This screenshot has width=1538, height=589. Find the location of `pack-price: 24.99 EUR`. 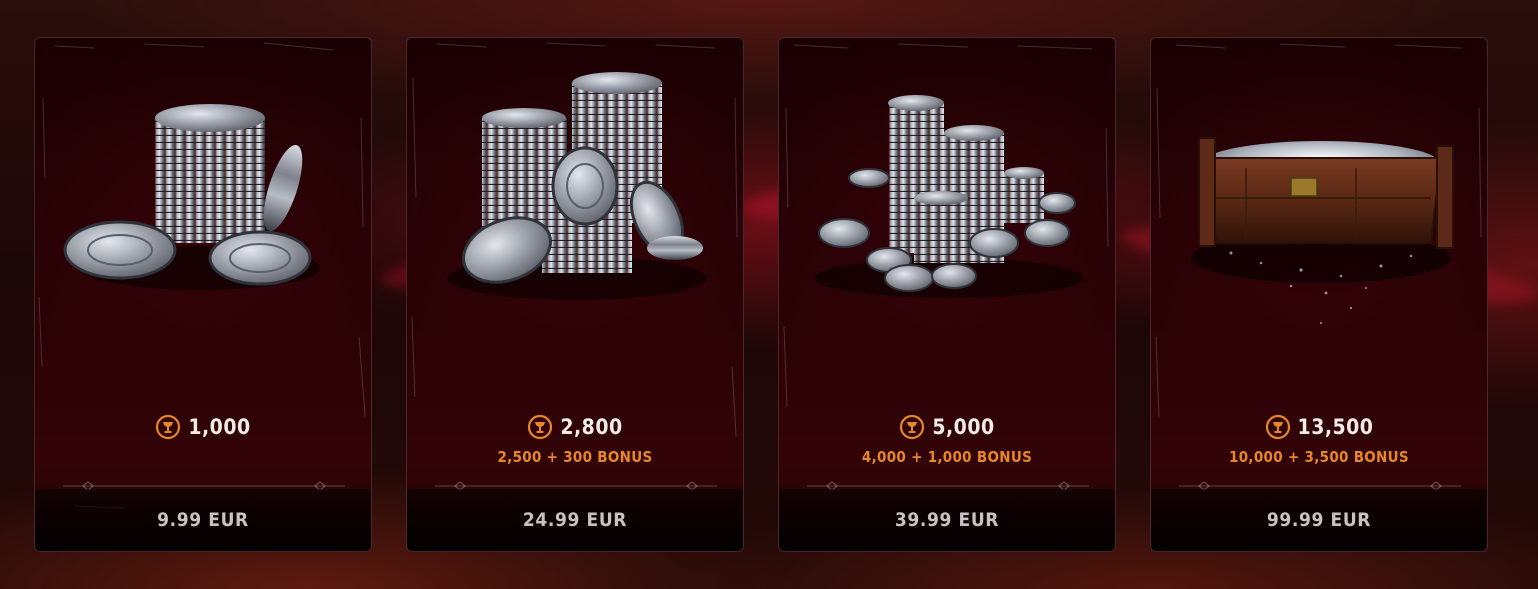

pack-price: 24.99 EUR is located at coordinates (575, 520).